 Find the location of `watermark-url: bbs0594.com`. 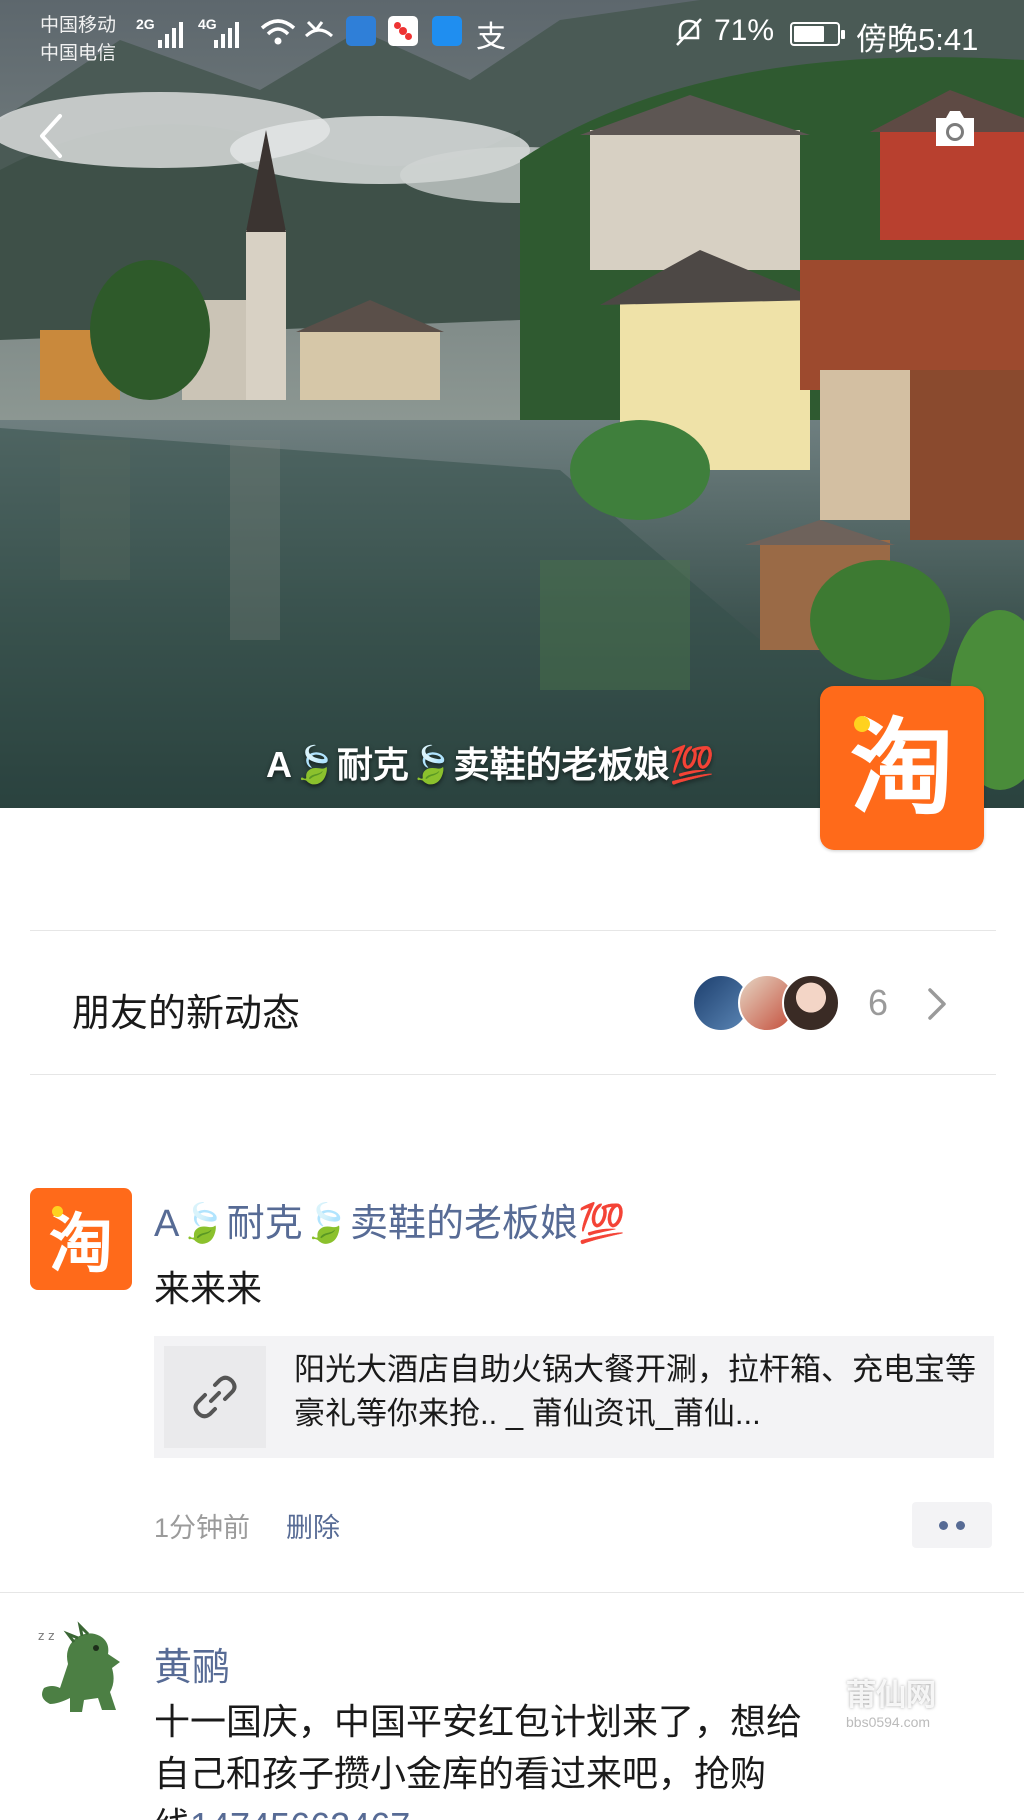

watermark-url: bbs0594.com is located at coordinates (888, 1722).